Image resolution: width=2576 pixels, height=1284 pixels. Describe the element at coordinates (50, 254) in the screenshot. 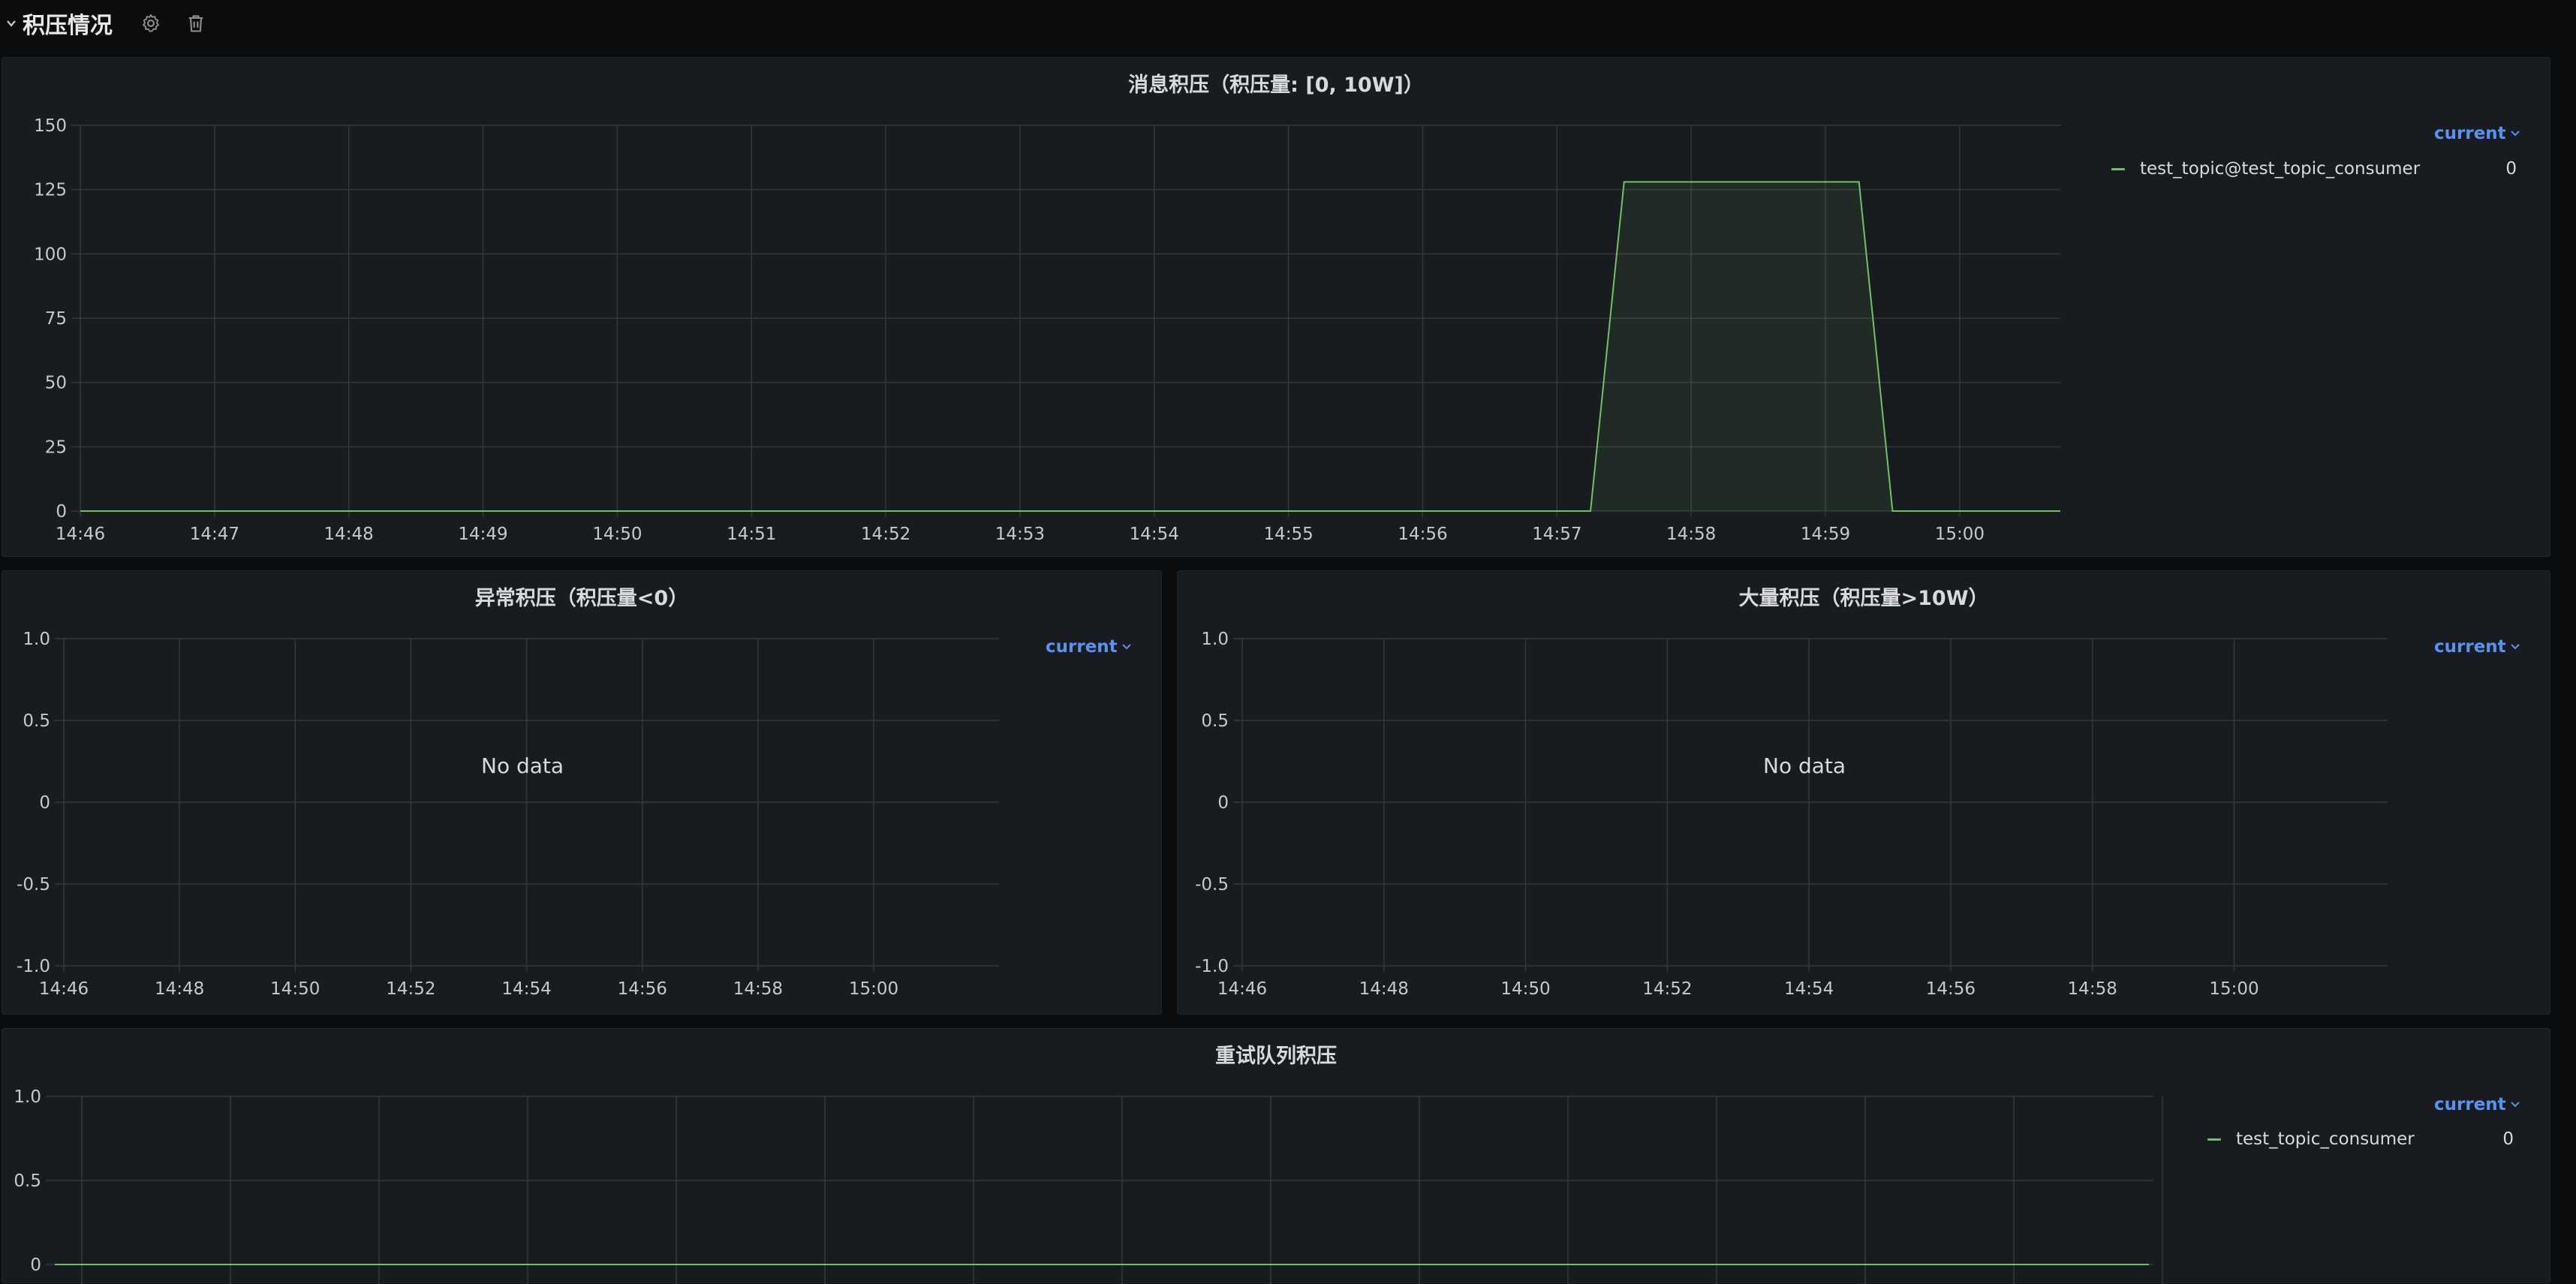

I see `y-tick-label: 100` at that location.